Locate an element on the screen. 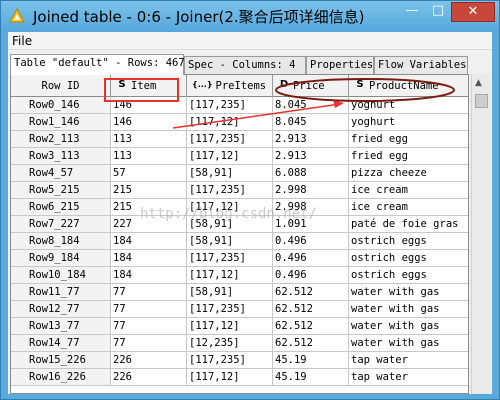  table-row: Row2_113 113 [117,235] 2.913 fried egg is located at coordinates (239, 139).